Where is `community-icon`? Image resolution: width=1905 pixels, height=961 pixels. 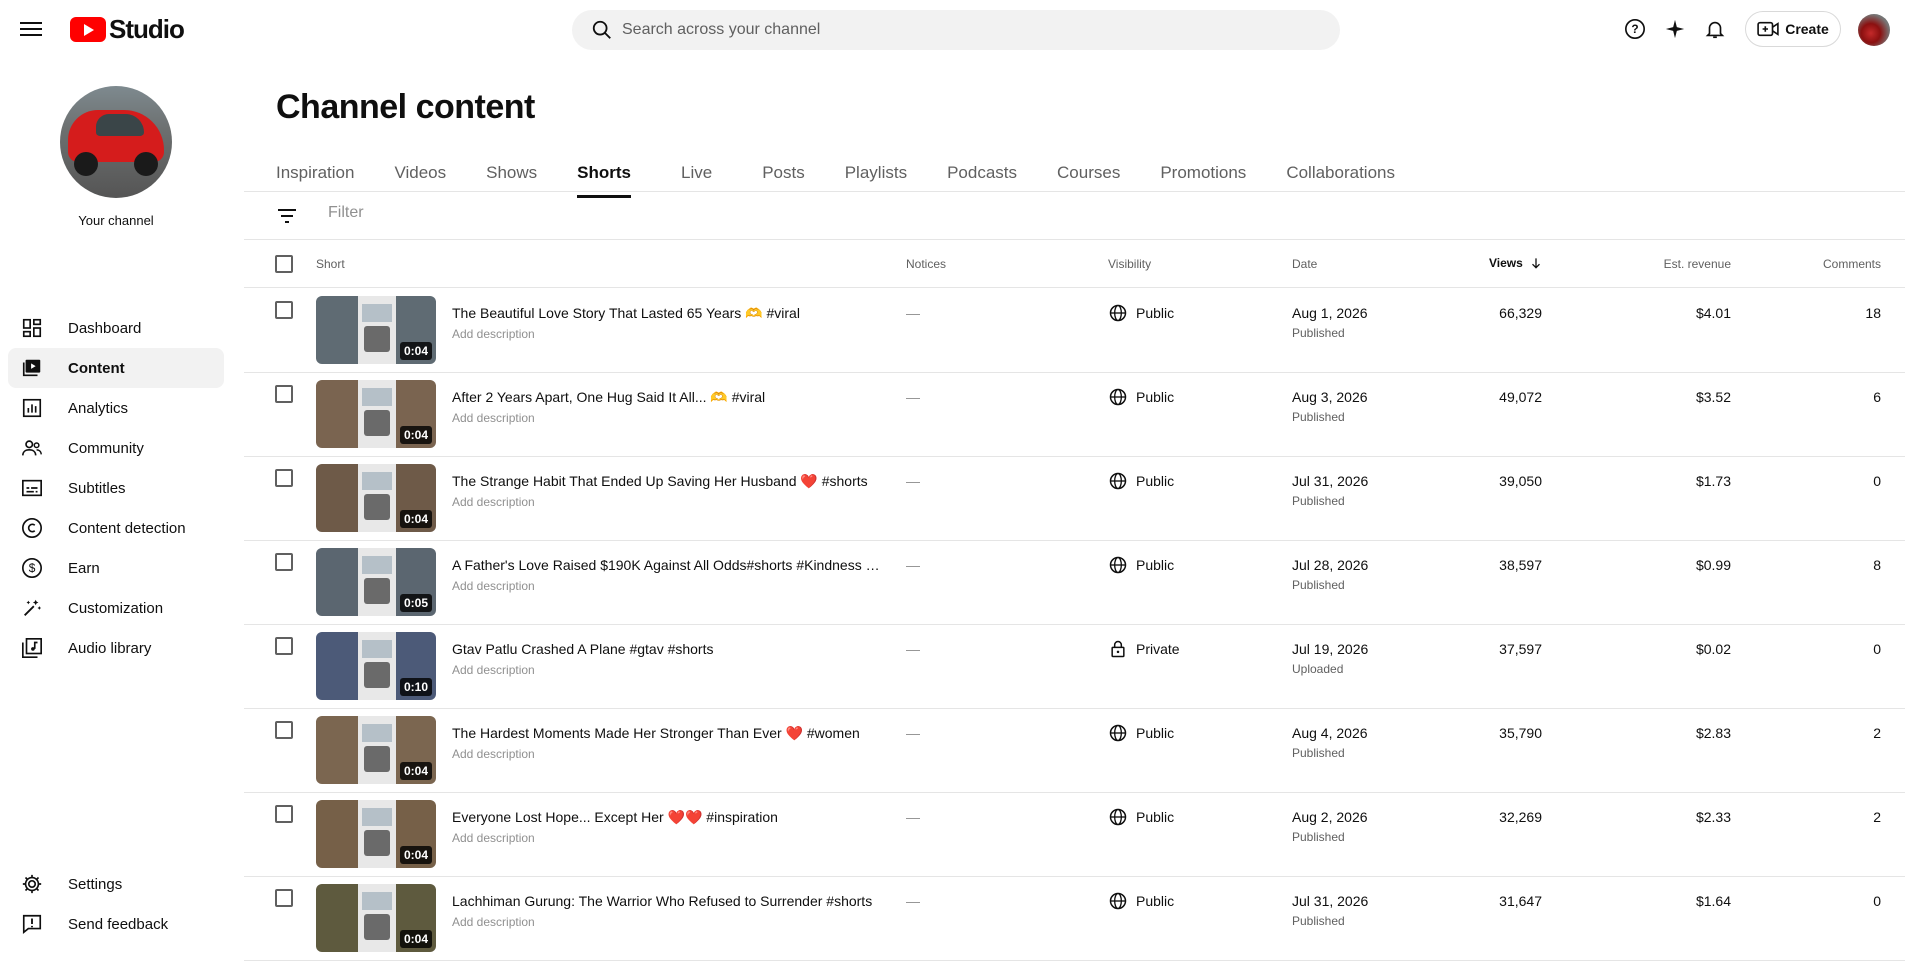 community-icon is located at coordinates (32, 448).